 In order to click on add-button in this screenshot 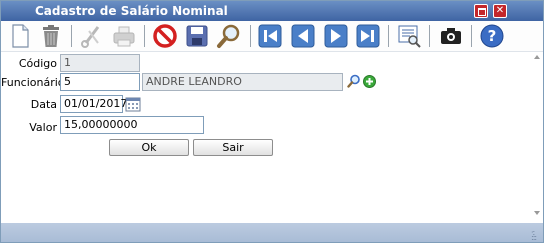, I will do `click(369, 81)`.